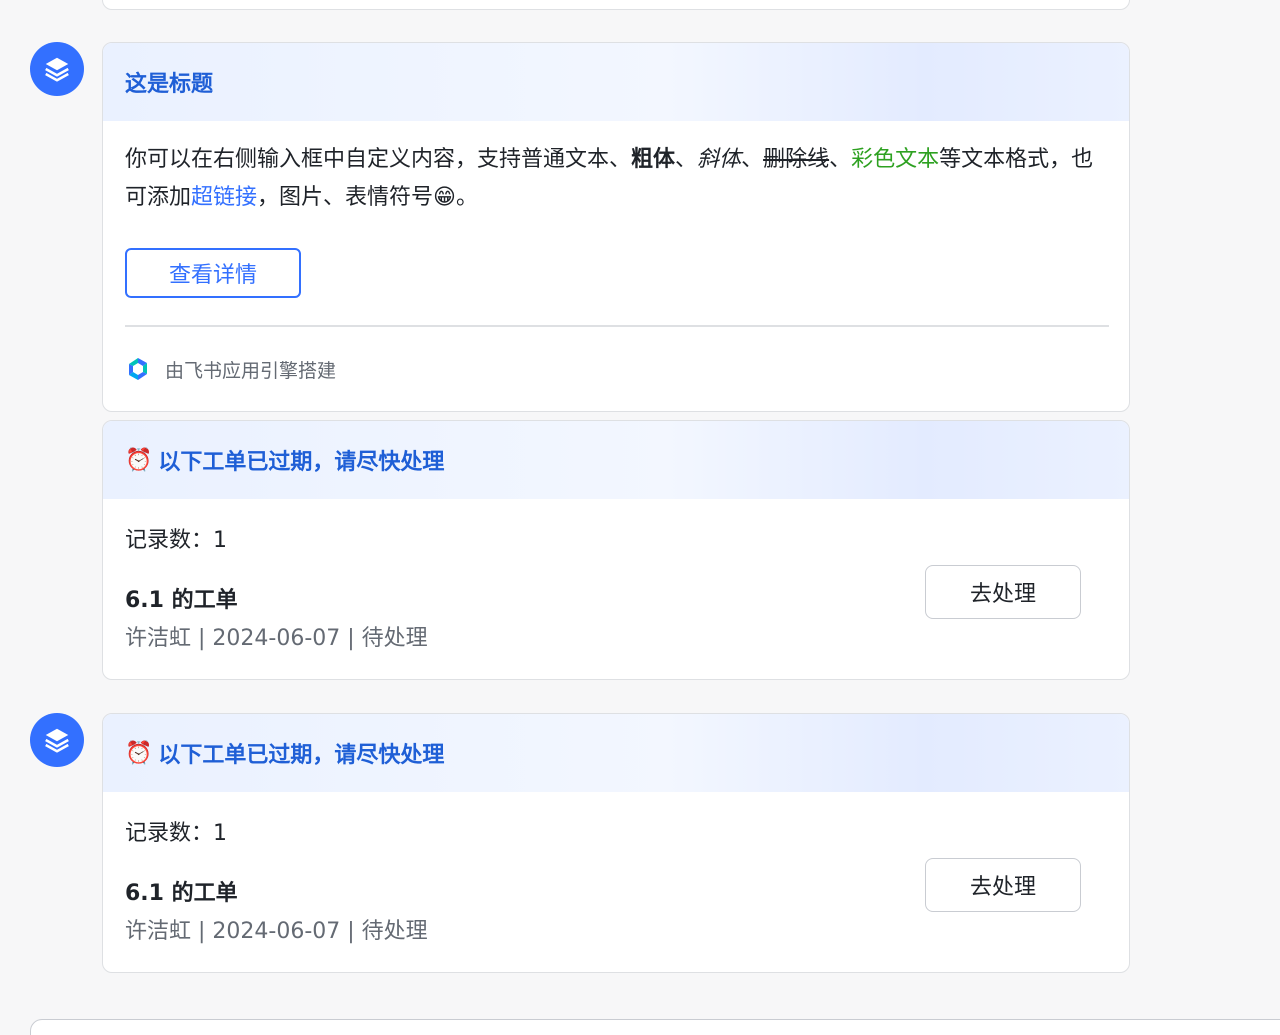 The width and height of the screenshot is (1280, 1035). I want to click on colored-text: 彩色文本, so click(895, 159).